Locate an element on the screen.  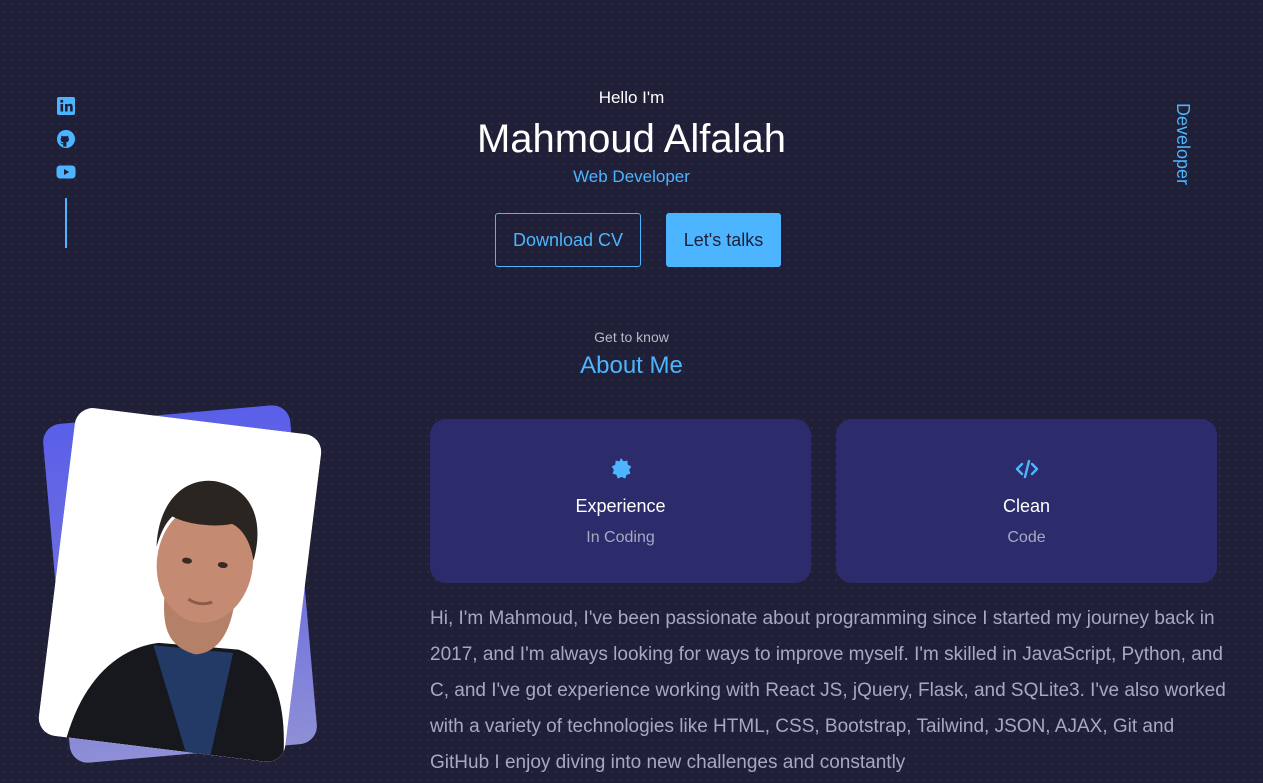
clean-code-card: Clean Code is located at coordinates (1026, 501).